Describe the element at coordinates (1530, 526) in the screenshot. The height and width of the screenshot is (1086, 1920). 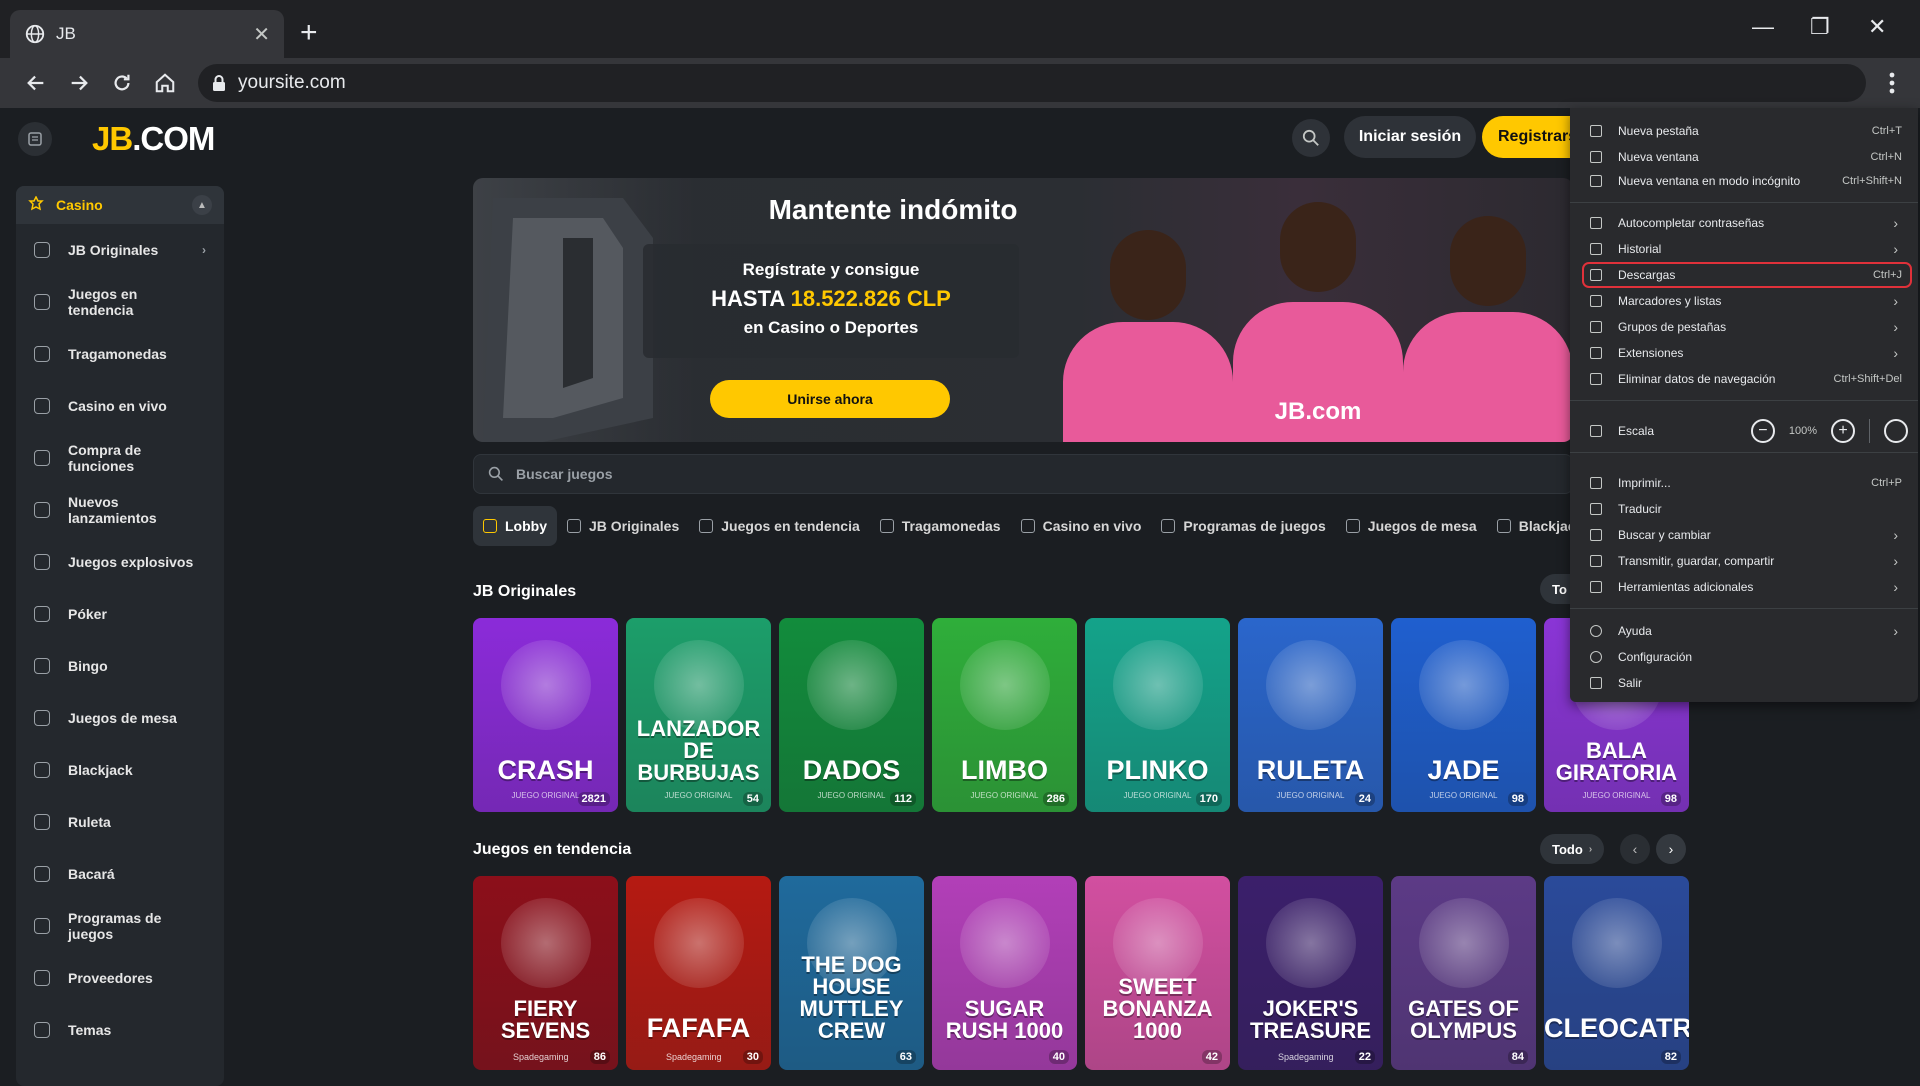
I see `category-tab: Blackjack` at that location.